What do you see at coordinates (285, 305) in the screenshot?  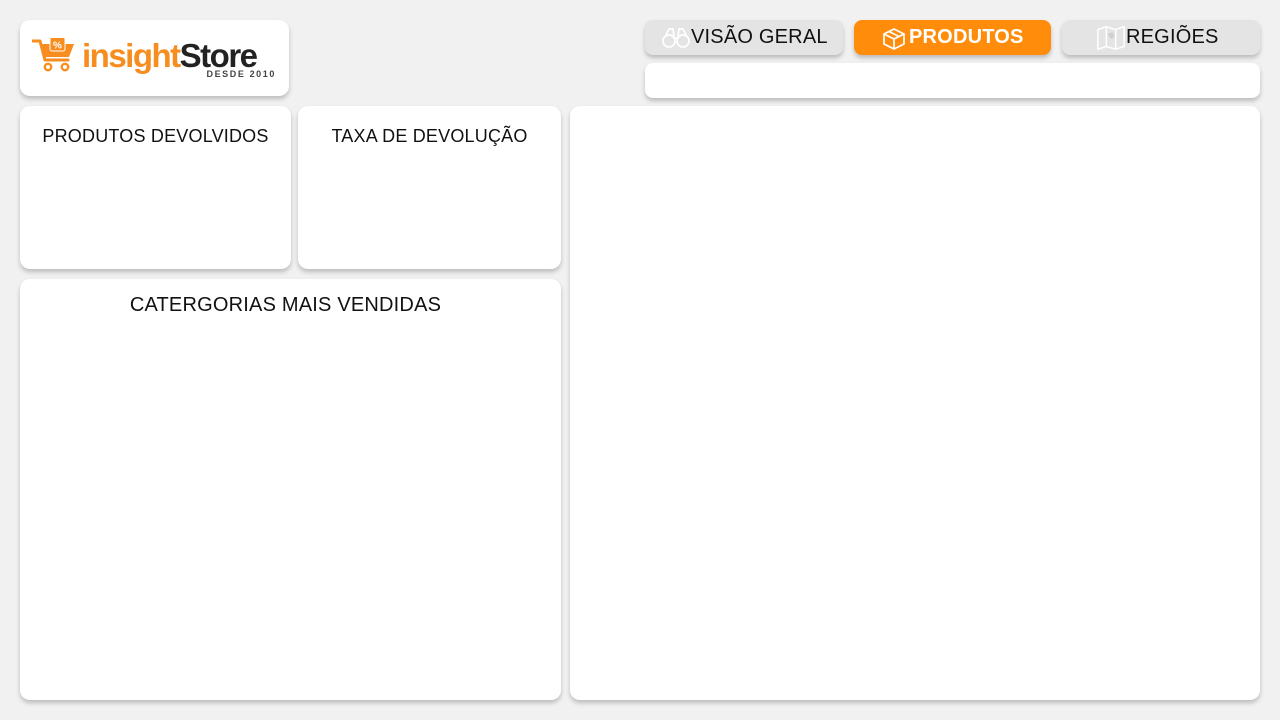 I see `top-categories-title: CATERGORIAS MAIS VENDIDAS` at bounding box center [285, 305].